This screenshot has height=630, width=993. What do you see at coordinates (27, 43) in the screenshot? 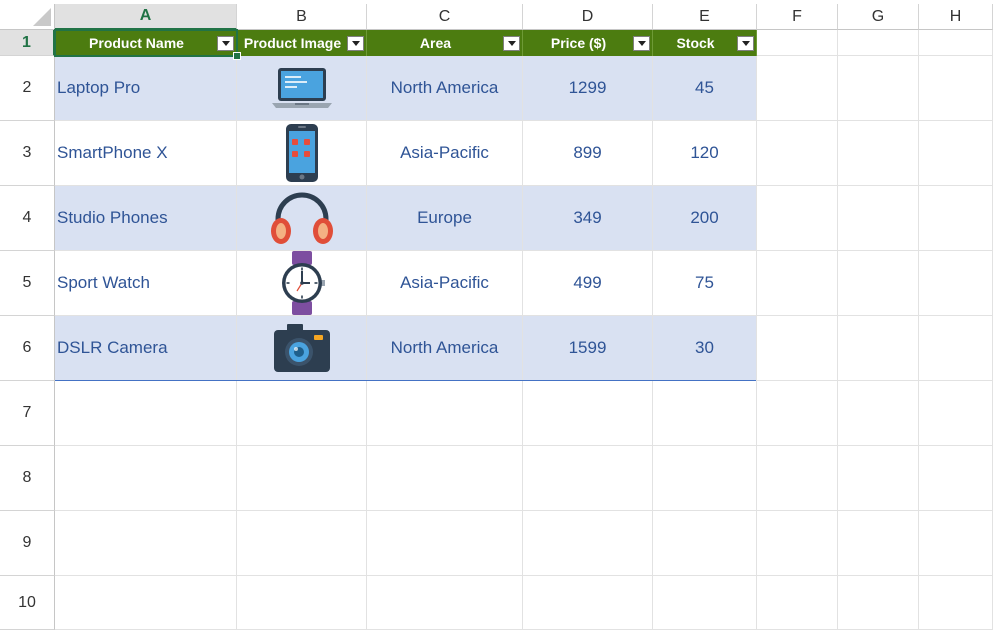
I see `row-header-1: 1` at bounding box center [27, 43].